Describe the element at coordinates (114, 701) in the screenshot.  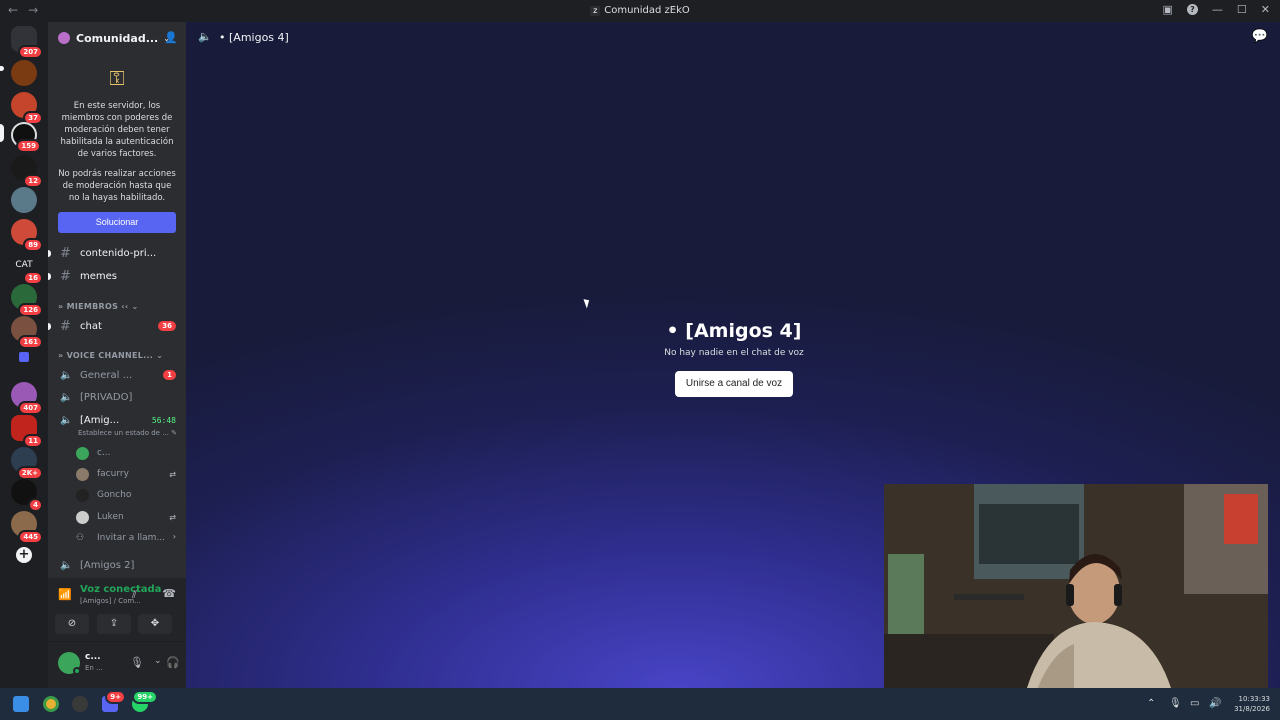
I see `discord-taskbar-icon: 9+` at that location.